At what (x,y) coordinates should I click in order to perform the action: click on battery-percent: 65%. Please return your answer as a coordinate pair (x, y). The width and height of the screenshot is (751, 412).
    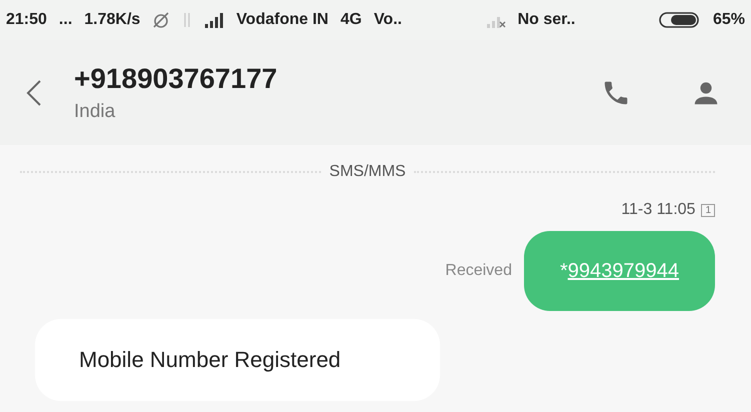
    Looking at the image, I should click on (728, 20).